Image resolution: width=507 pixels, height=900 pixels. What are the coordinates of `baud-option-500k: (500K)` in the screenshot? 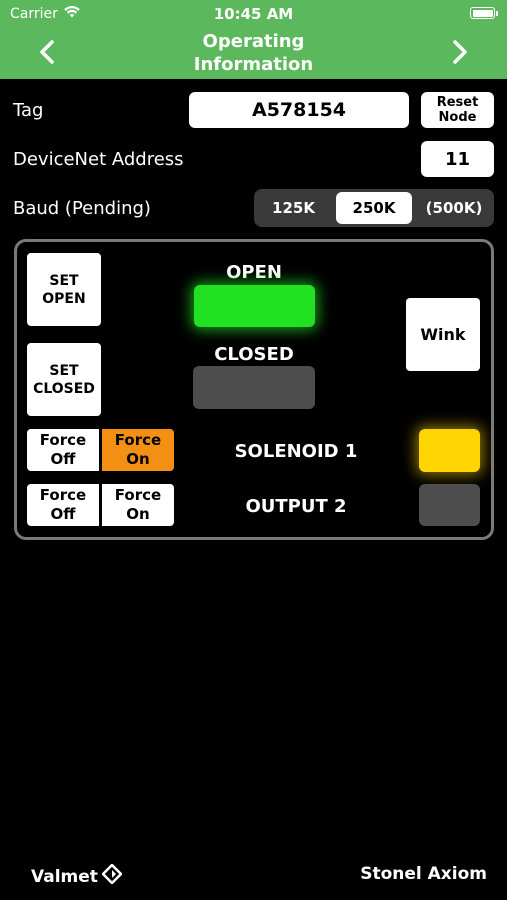 It's located at (454, 208).